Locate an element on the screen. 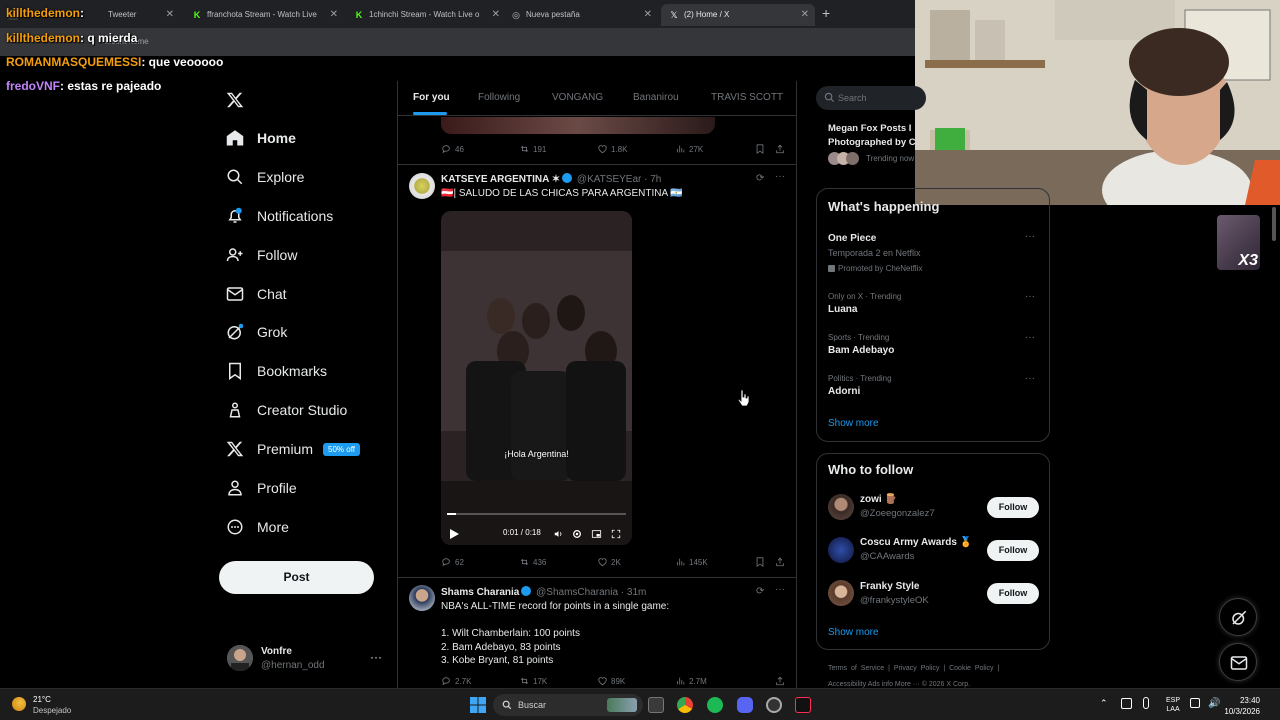  nav-bookmarks: Bookmarks is located at coordinates (276, 371).